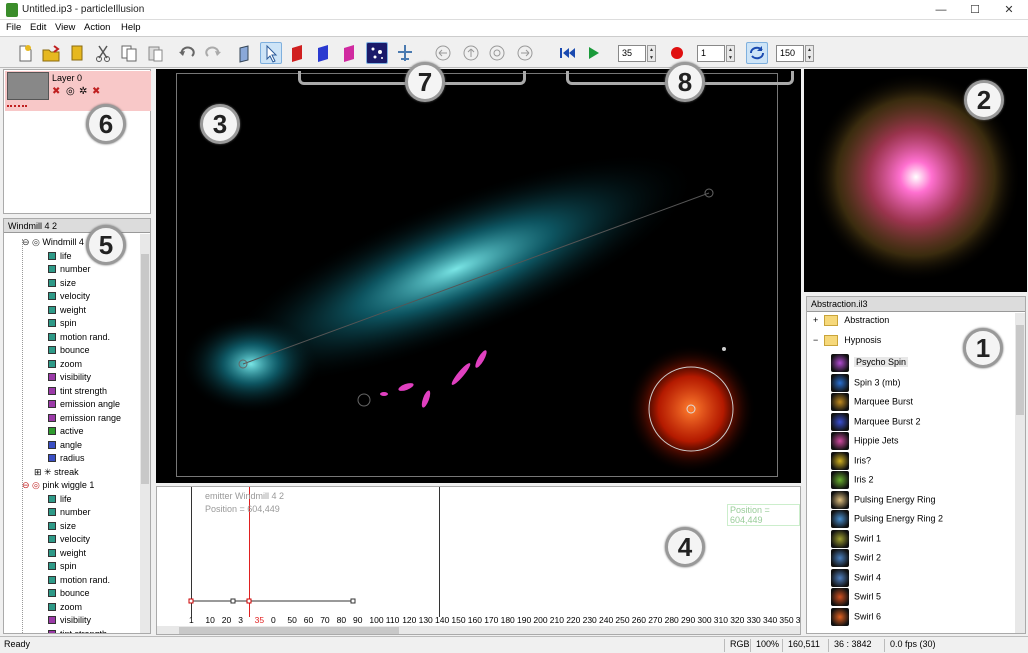 The width and height of the screenshot is (1028, 653). I want to click on loop-start-stepper: ▲ ▼, so click(730, 53).